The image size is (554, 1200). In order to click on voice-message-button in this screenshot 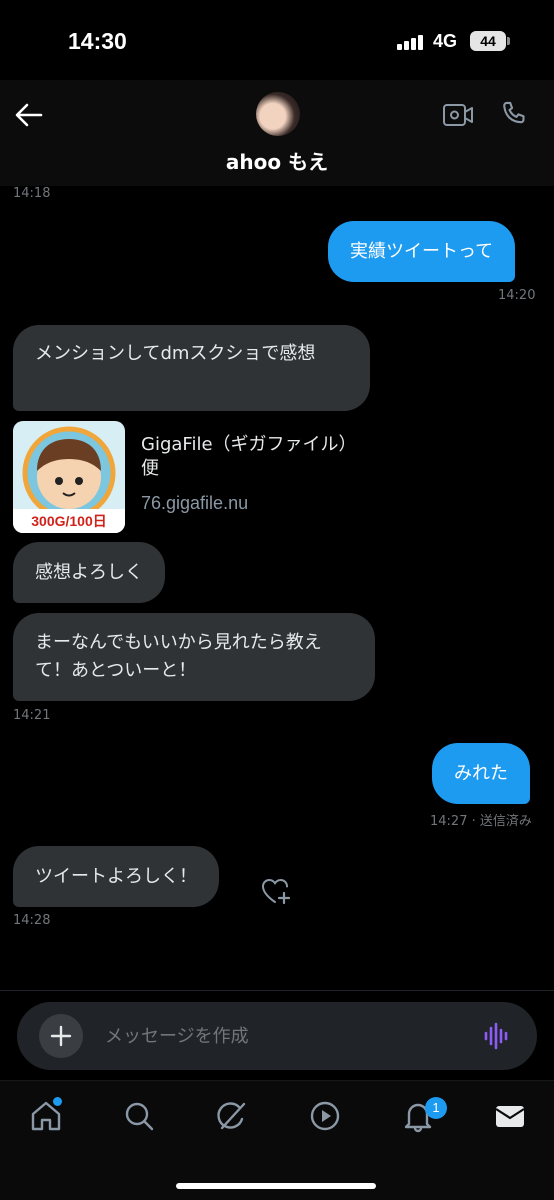, I will do `click(497, 1036)`.